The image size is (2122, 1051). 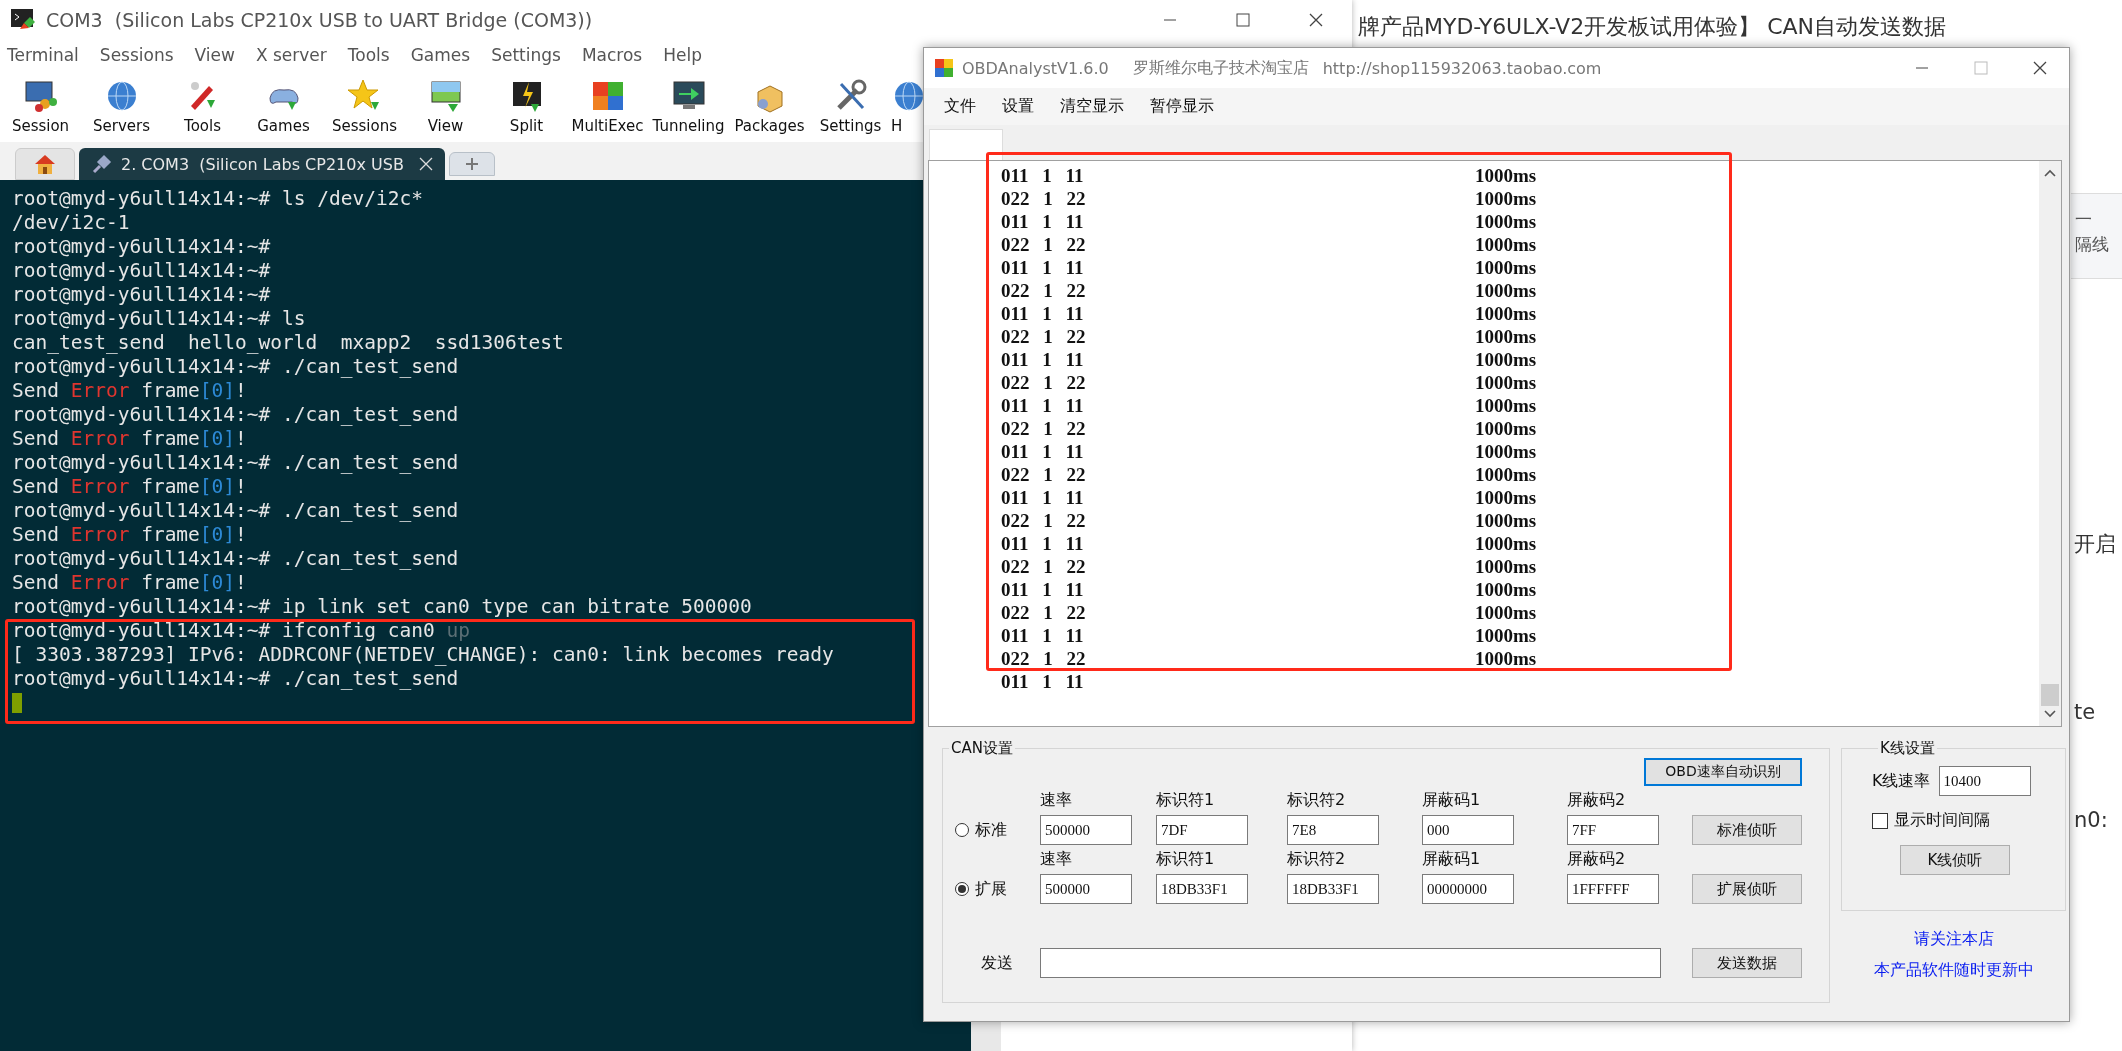 What do you see at coordinates (850, 125) in the screenshot?
I see `toolbar-button: Settings` at bounding box center [850, 125].